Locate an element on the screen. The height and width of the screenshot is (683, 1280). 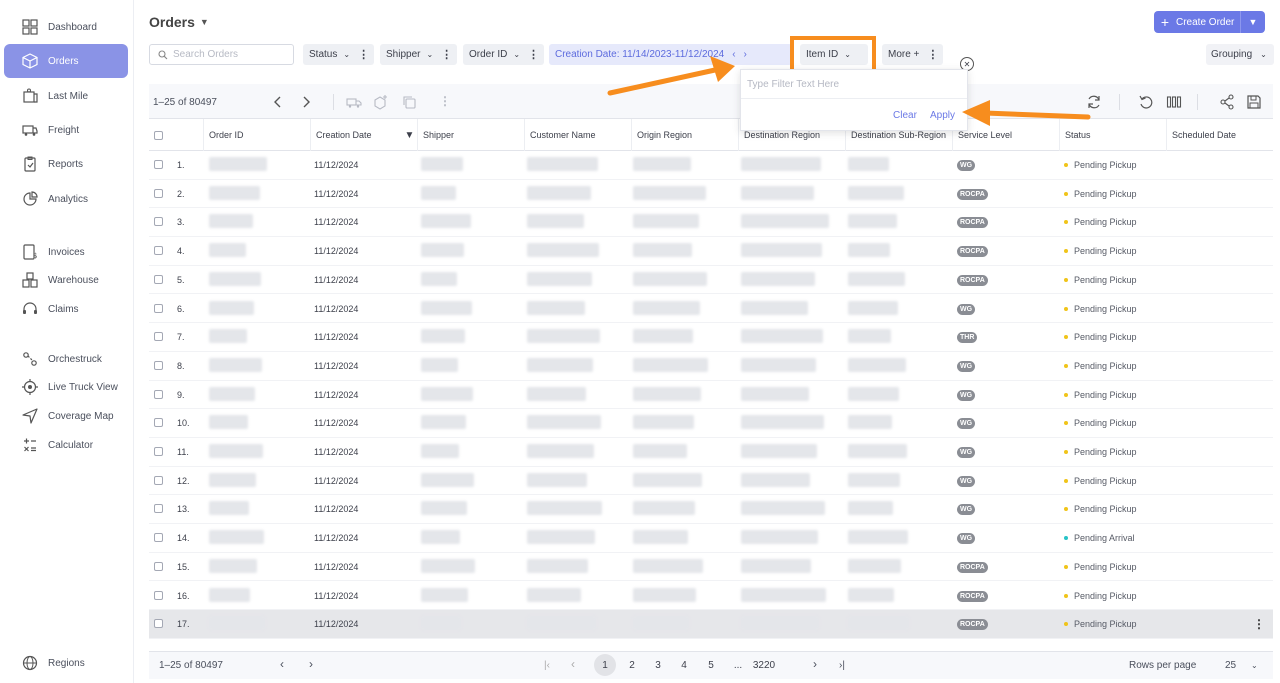
add-package-icon is located at coordinates (381, 102).